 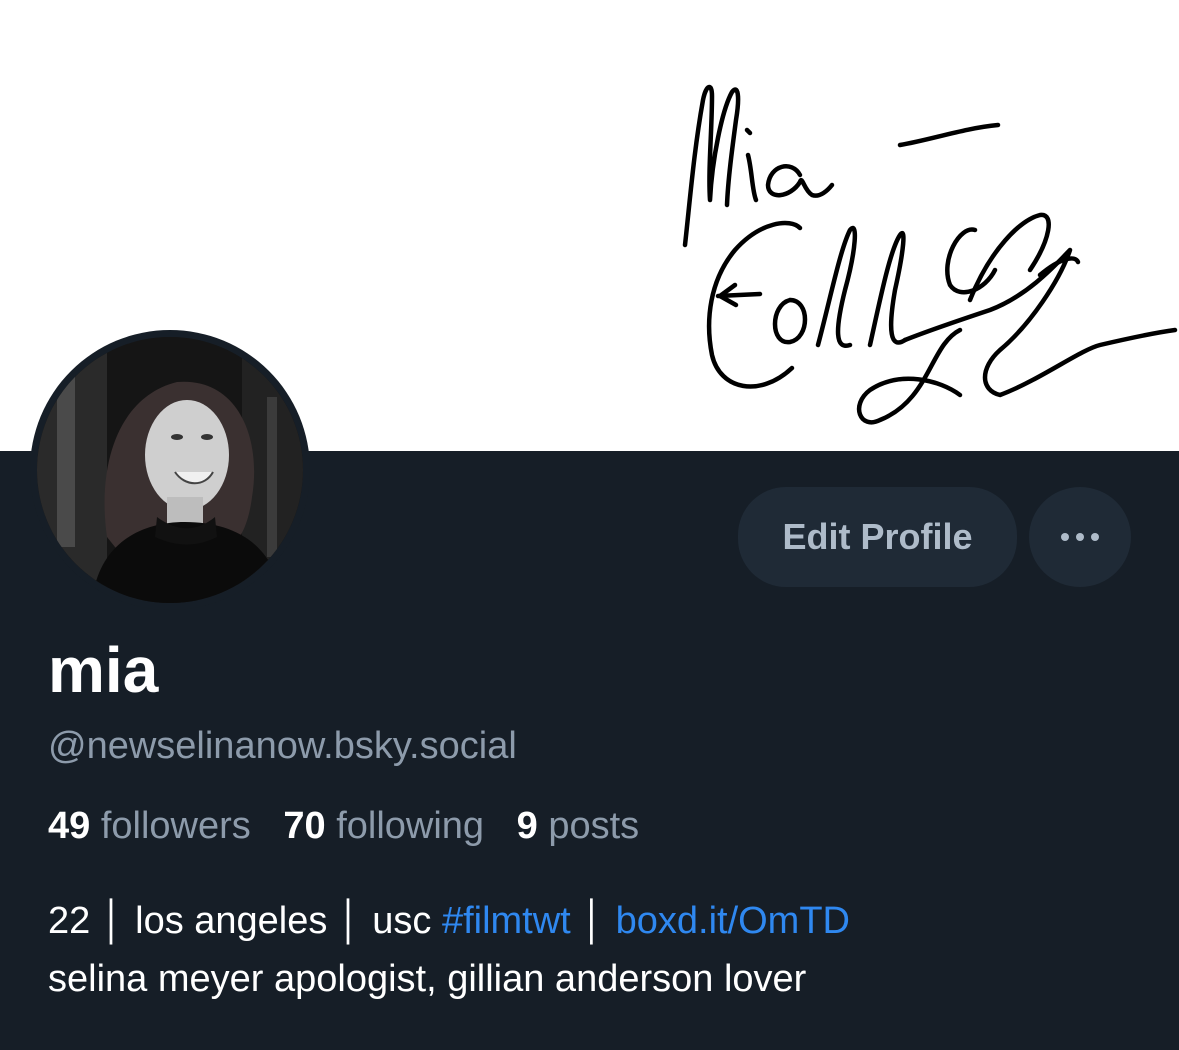 I want to click on avatar, so click(x=170, y=470).